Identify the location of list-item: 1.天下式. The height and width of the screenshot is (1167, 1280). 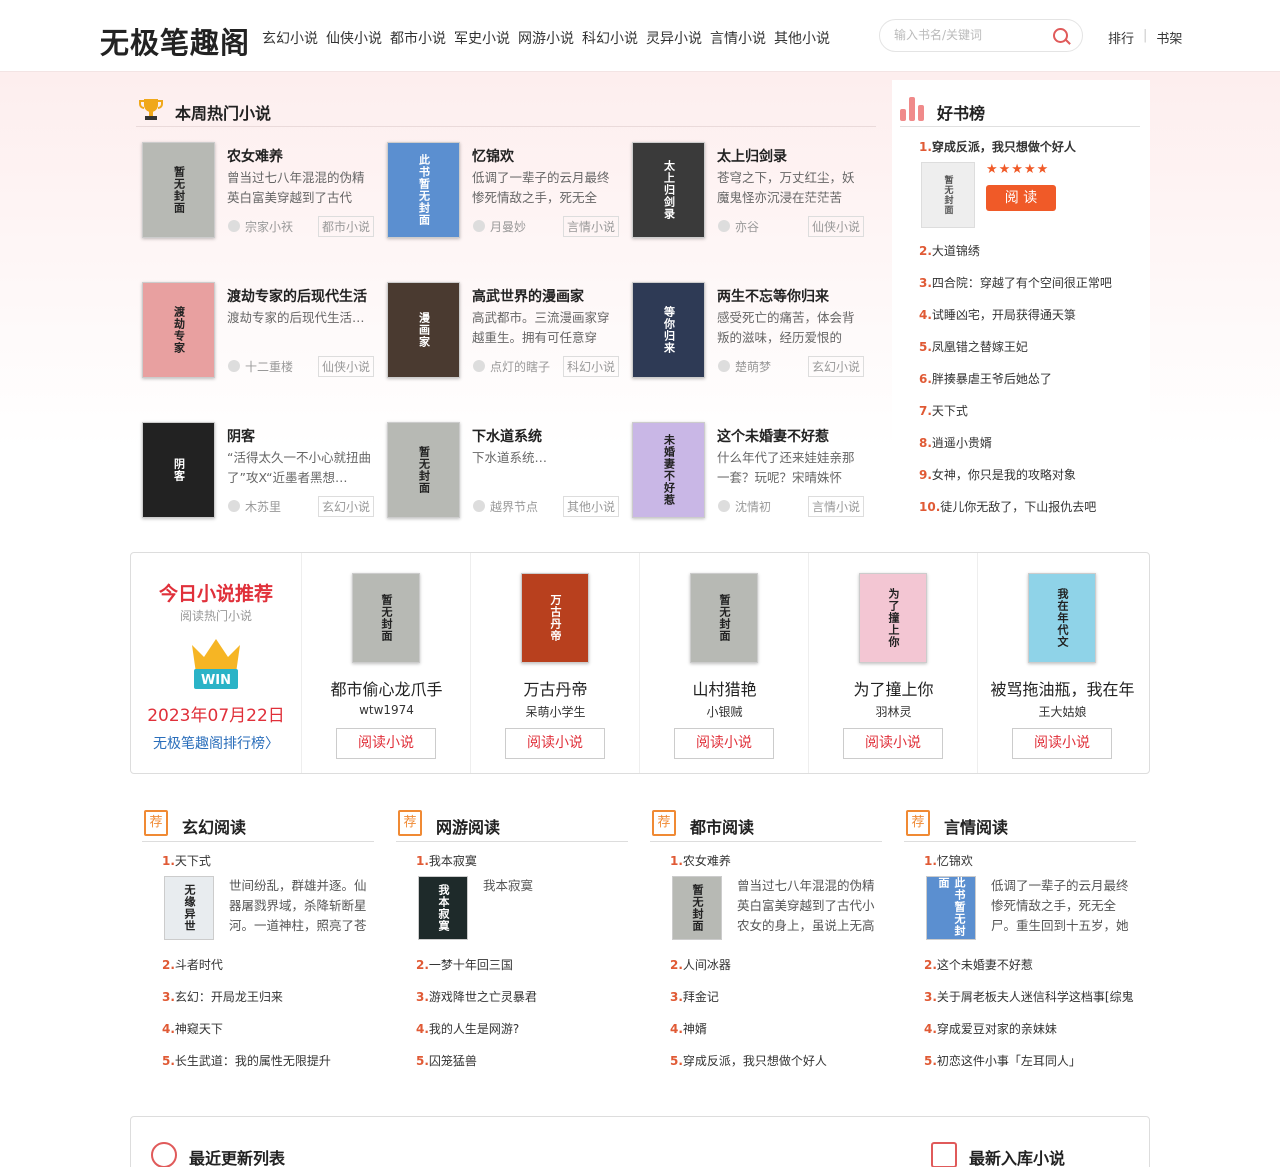
(186, 860).